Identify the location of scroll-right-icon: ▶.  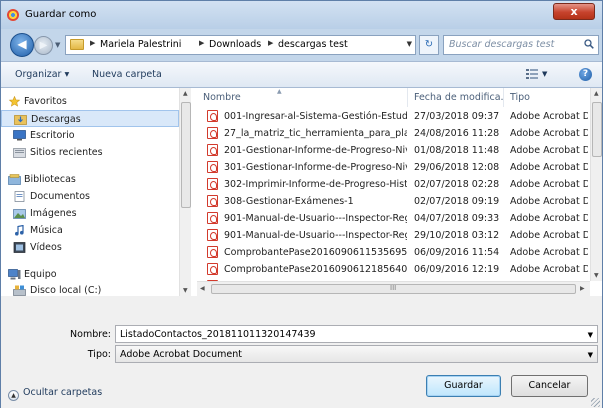
(582, 288).